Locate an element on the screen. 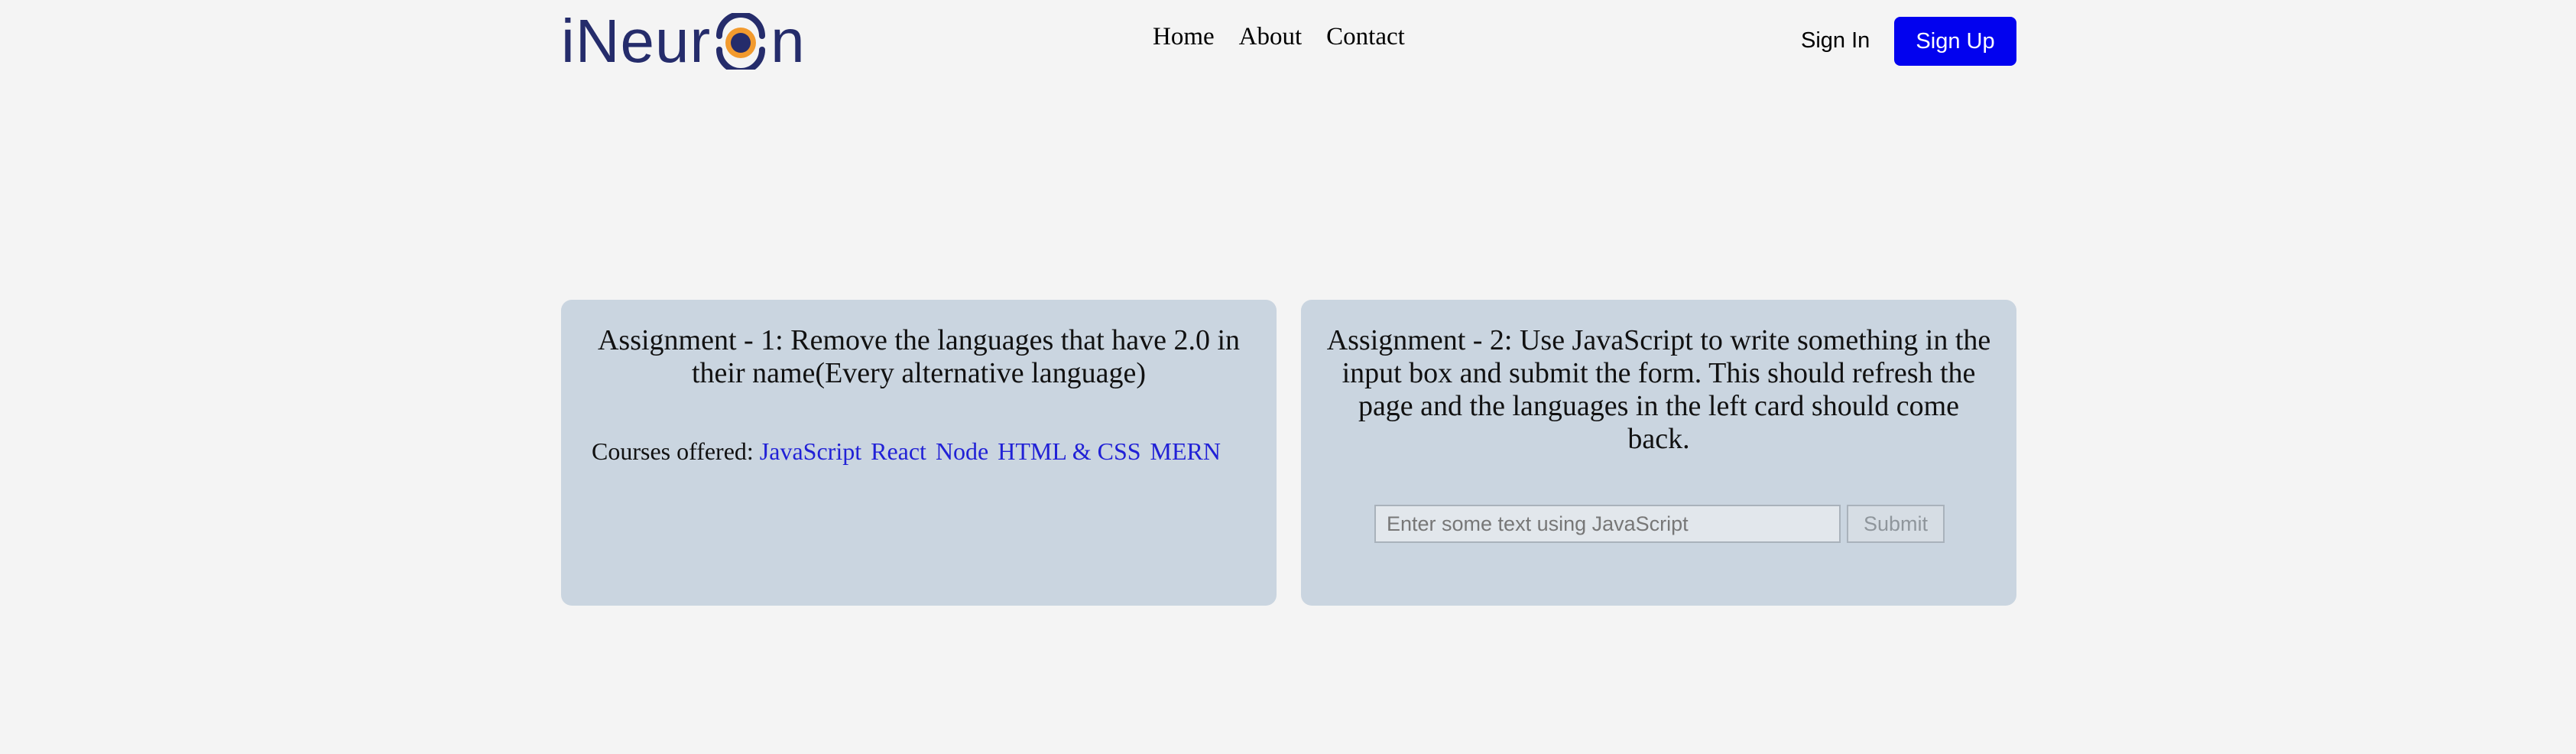 This screenshot has width=2576, height=754. courses-label: Courses offered: is located at coordinates (673, 451).